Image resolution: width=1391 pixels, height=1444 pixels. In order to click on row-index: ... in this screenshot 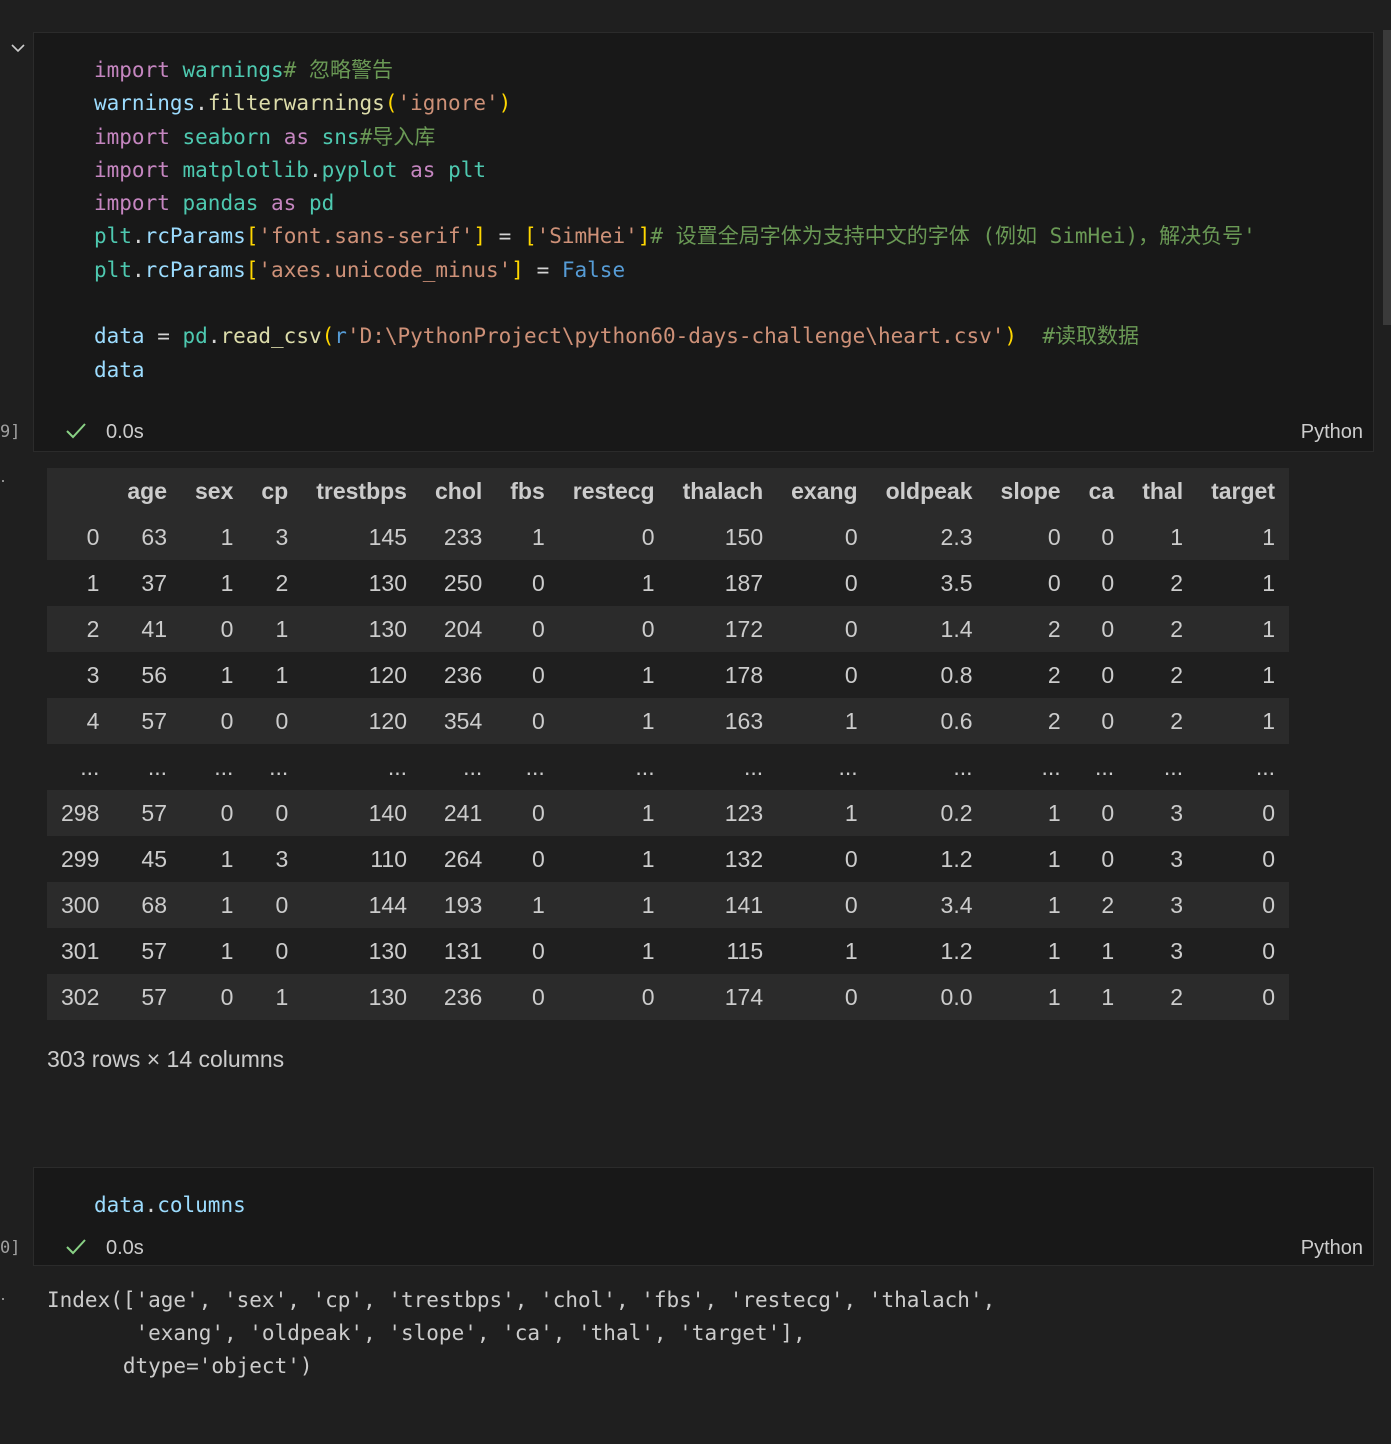, I will do `click(80, 767)`.